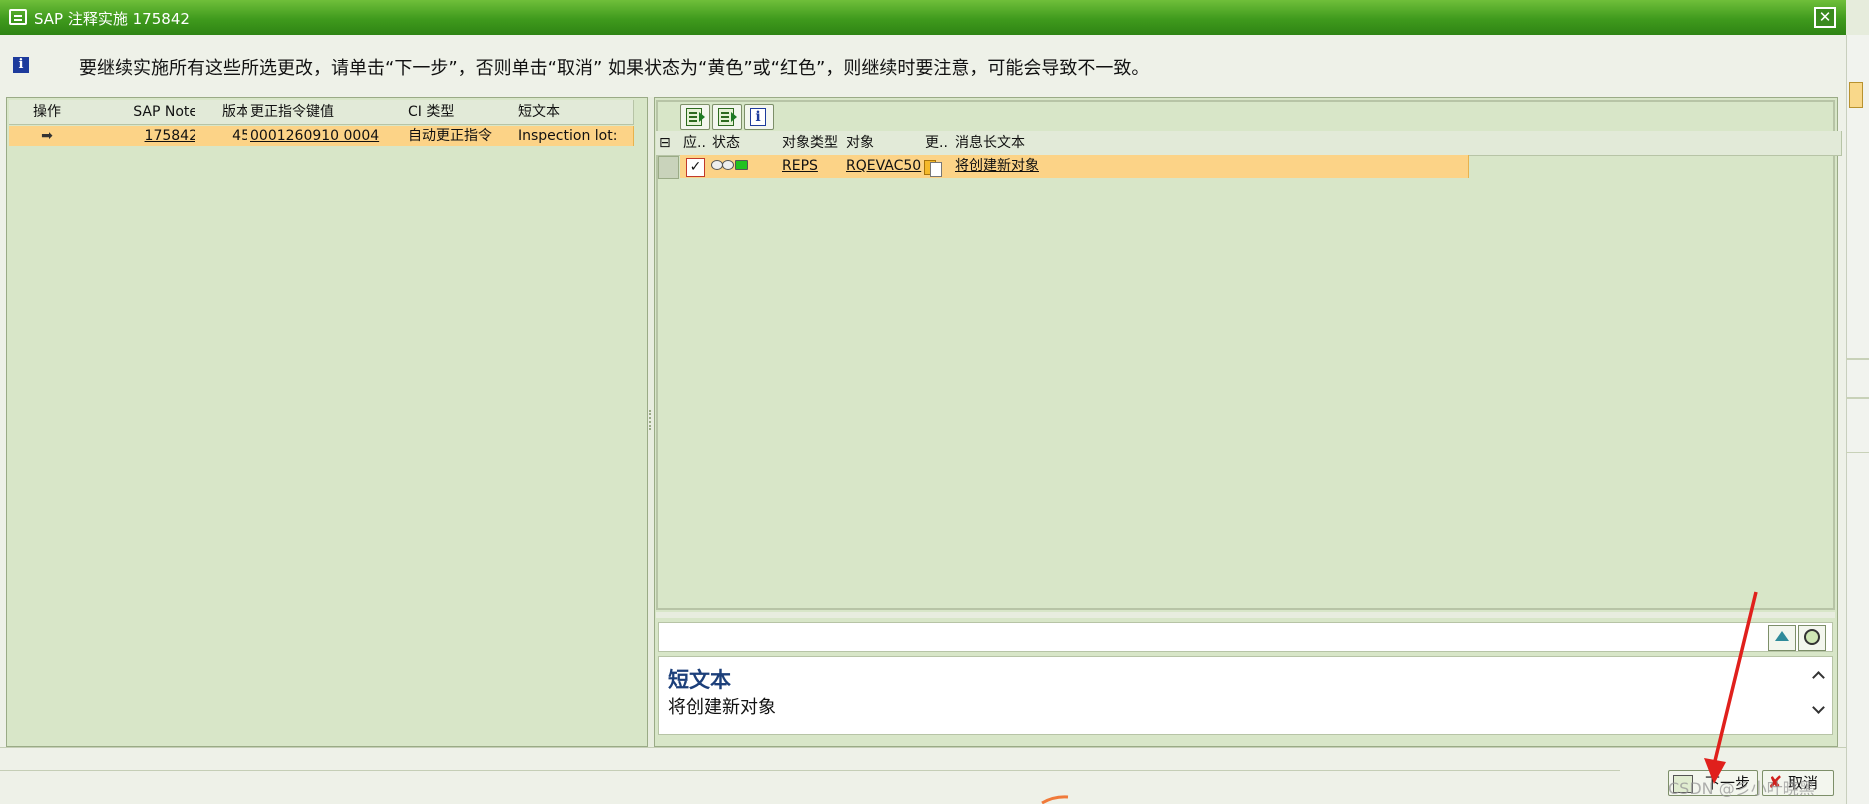  I want to click on object-cell: RQEVAC50, so click(886, 166).